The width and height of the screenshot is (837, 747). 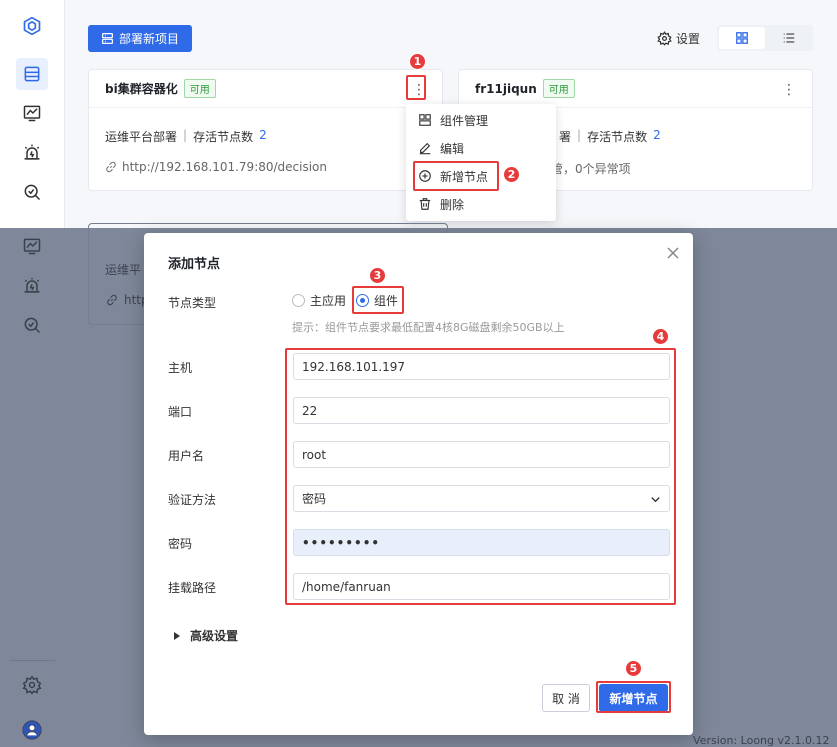 I want to click on step-marker: 5, so click(x=633, y=668).